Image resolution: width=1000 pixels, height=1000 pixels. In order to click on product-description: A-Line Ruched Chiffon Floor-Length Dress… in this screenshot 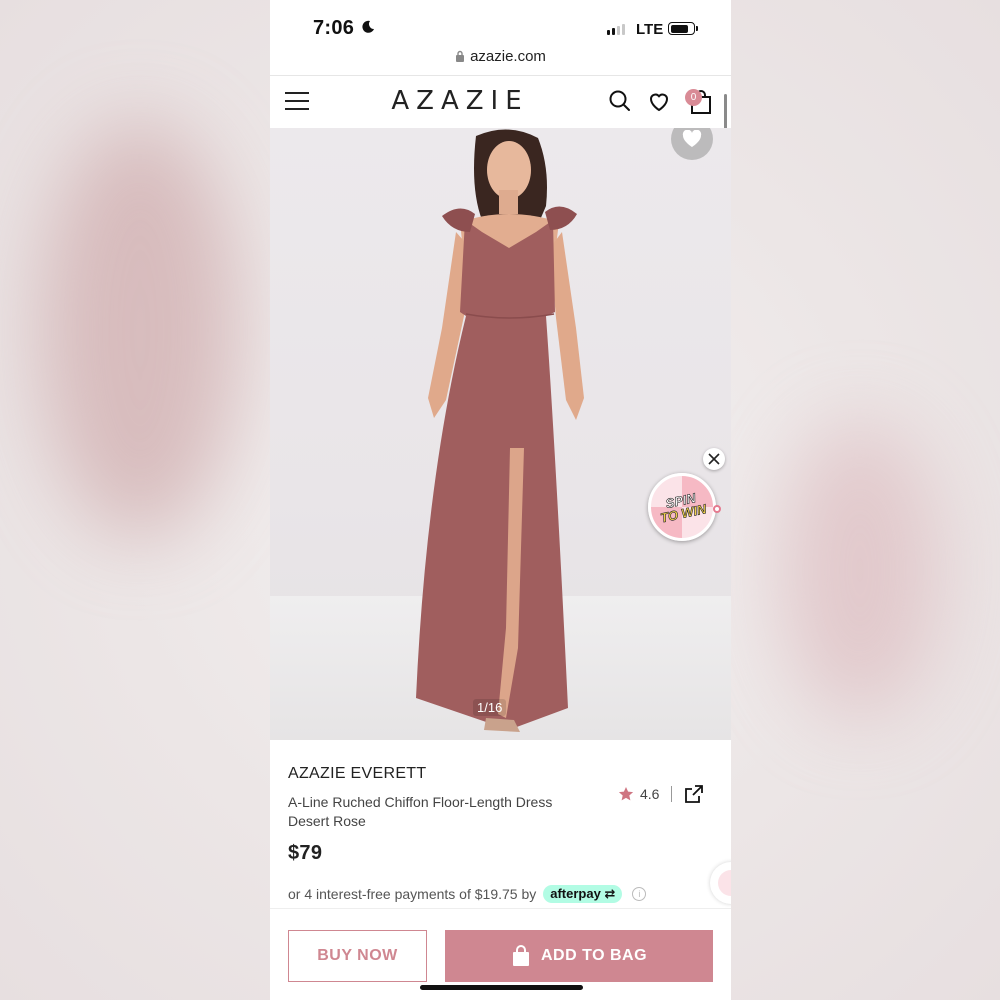, I will do `click(420, 811)`.